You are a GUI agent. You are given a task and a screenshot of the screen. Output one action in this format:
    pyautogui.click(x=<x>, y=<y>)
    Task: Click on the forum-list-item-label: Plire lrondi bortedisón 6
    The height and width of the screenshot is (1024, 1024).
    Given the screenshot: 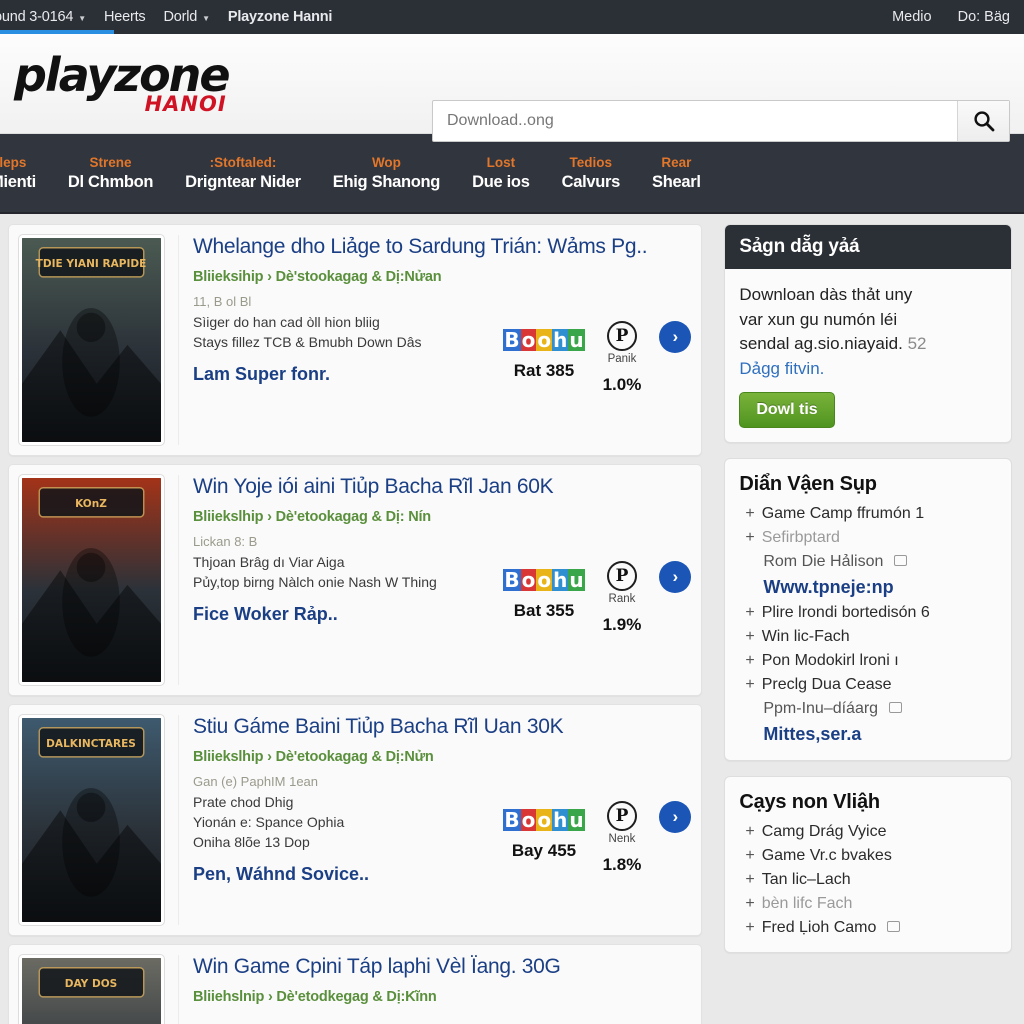 What is the action you would take?
    pyautogui.click(x=845, y=612)
    